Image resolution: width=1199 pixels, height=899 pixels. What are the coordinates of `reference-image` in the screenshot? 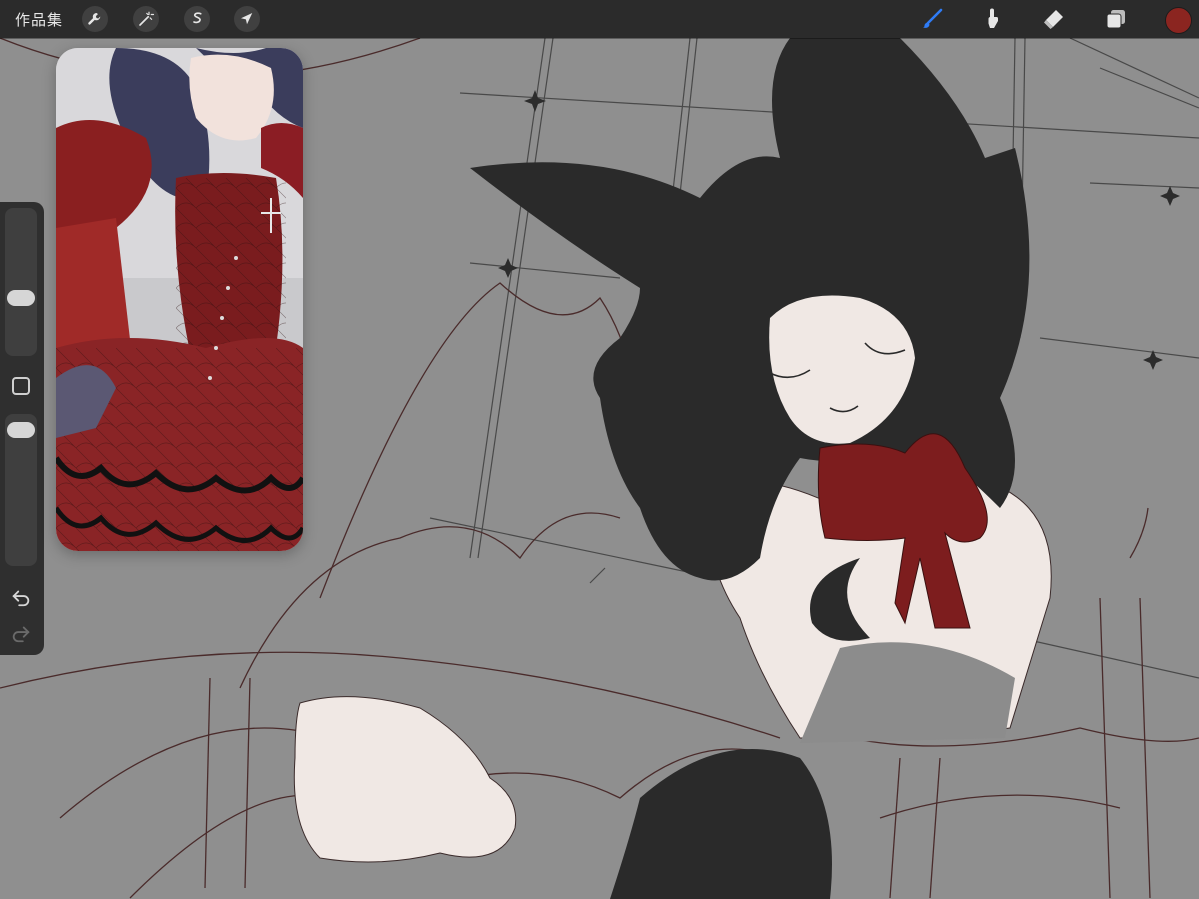 It's located at (179, 299).